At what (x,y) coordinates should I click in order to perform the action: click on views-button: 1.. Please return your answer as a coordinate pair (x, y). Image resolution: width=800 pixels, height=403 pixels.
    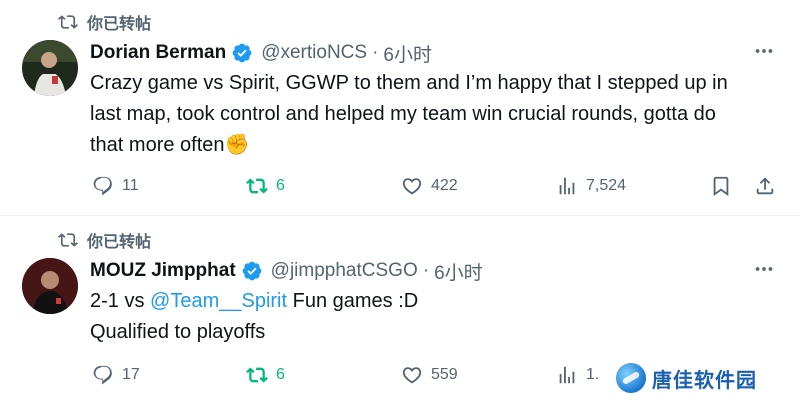
    Looking at the image, I should click on (576, 375).